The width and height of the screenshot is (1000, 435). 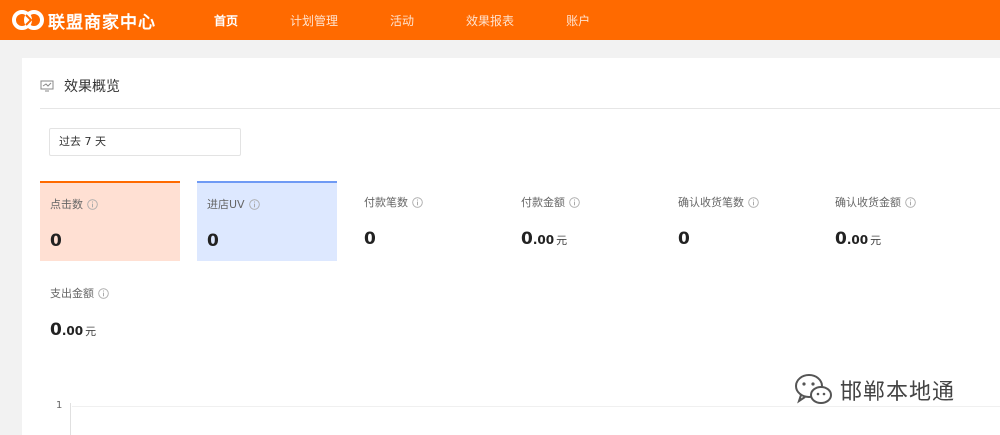 What do you see at coordinates (424, 221) in the screenshot?
I see `metric-payment-count: 付款笔数 0` at bounding box center [424, 221].